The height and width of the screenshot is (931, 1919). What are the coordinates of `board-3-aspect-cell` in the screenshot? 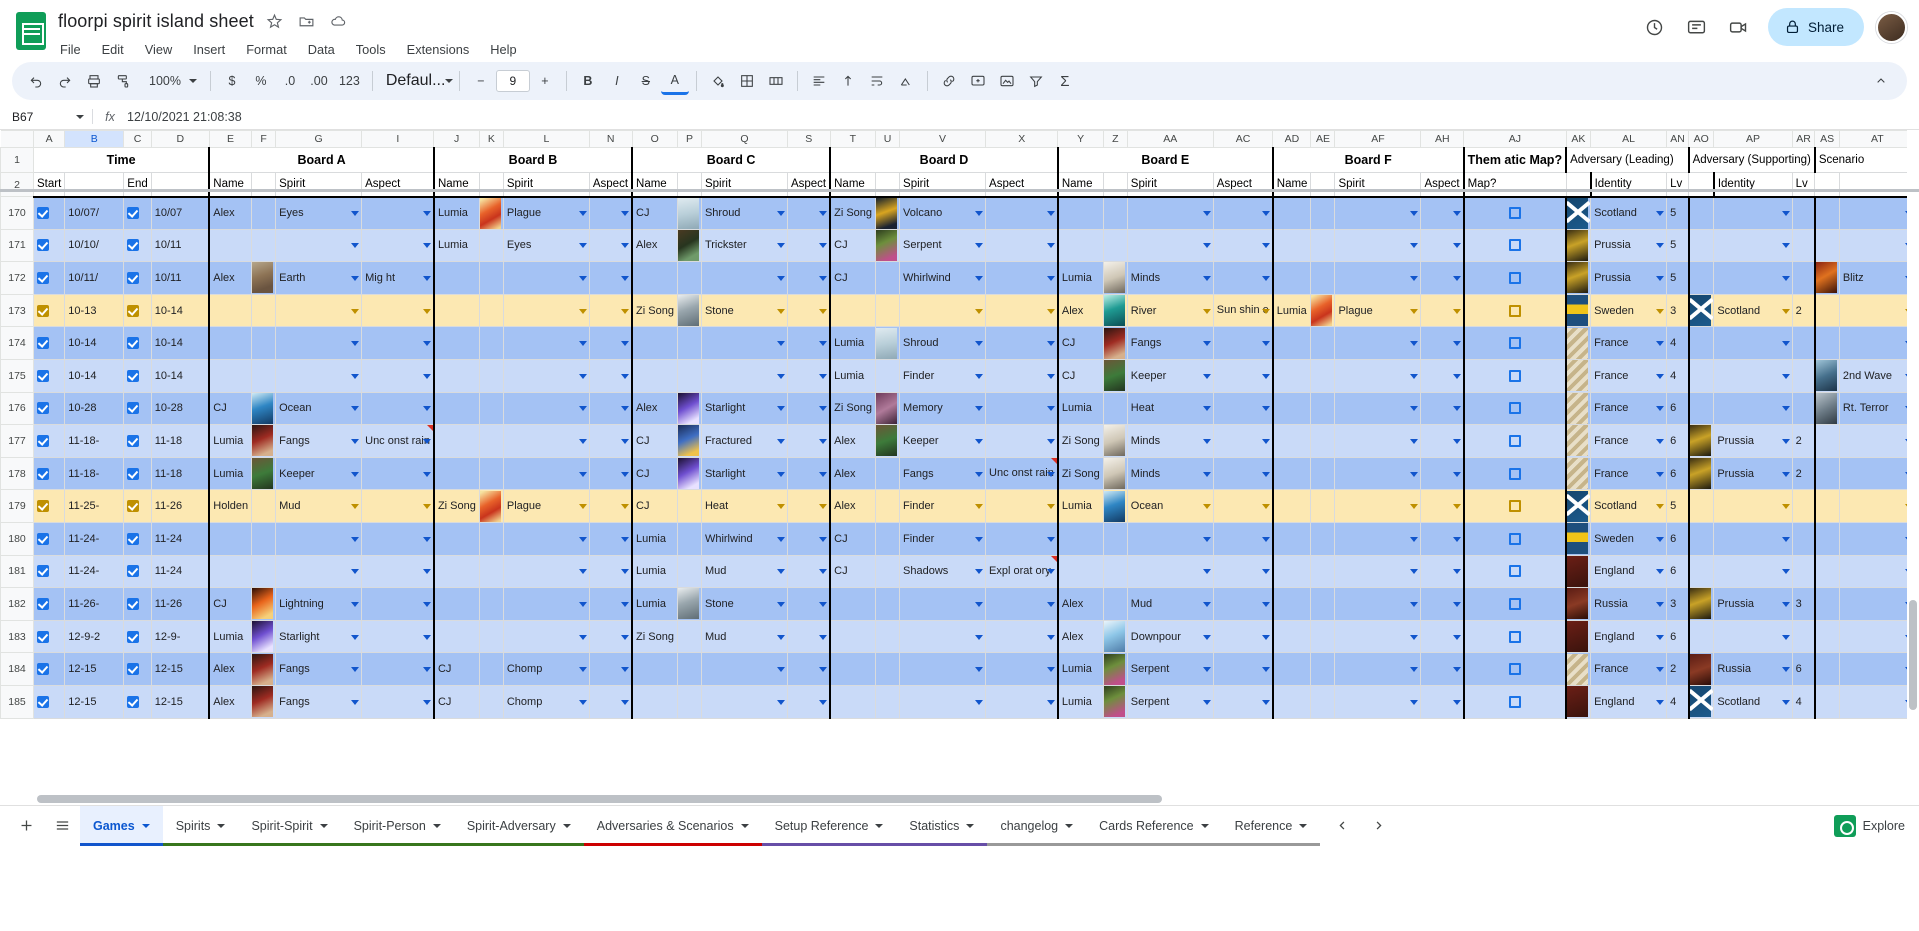 It's located at (1022, 636).